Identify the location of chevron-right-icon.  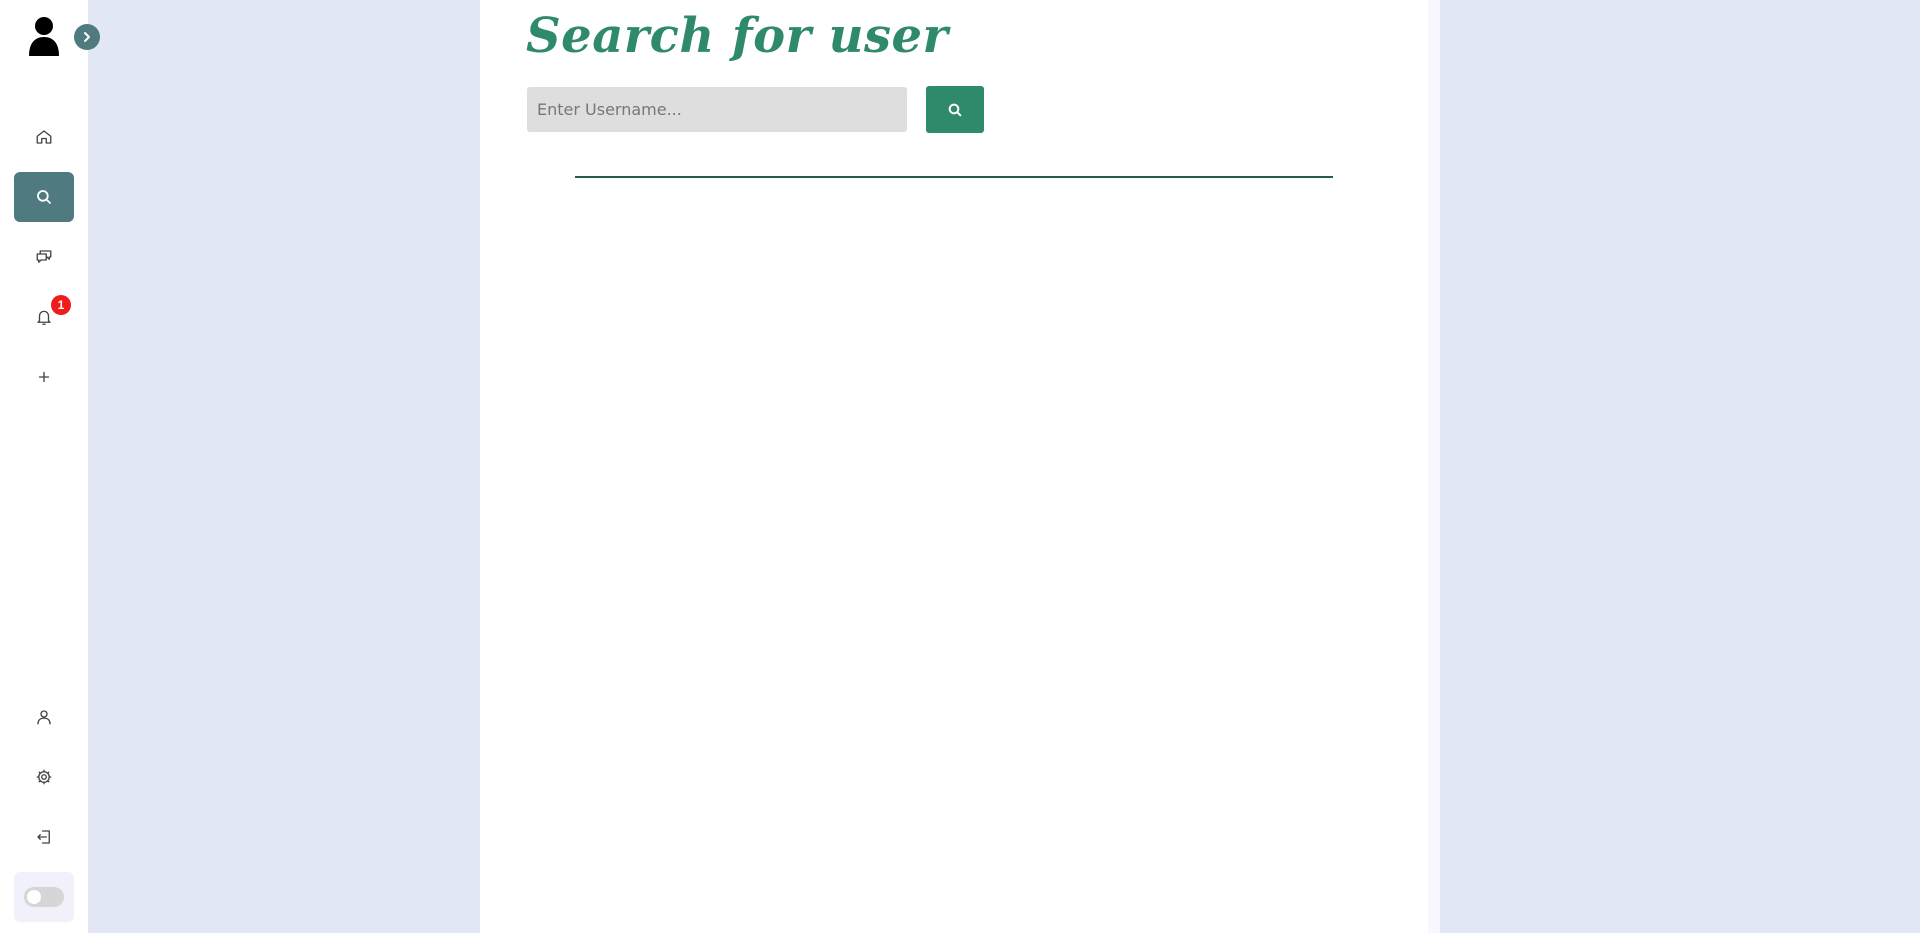
(87, 37).